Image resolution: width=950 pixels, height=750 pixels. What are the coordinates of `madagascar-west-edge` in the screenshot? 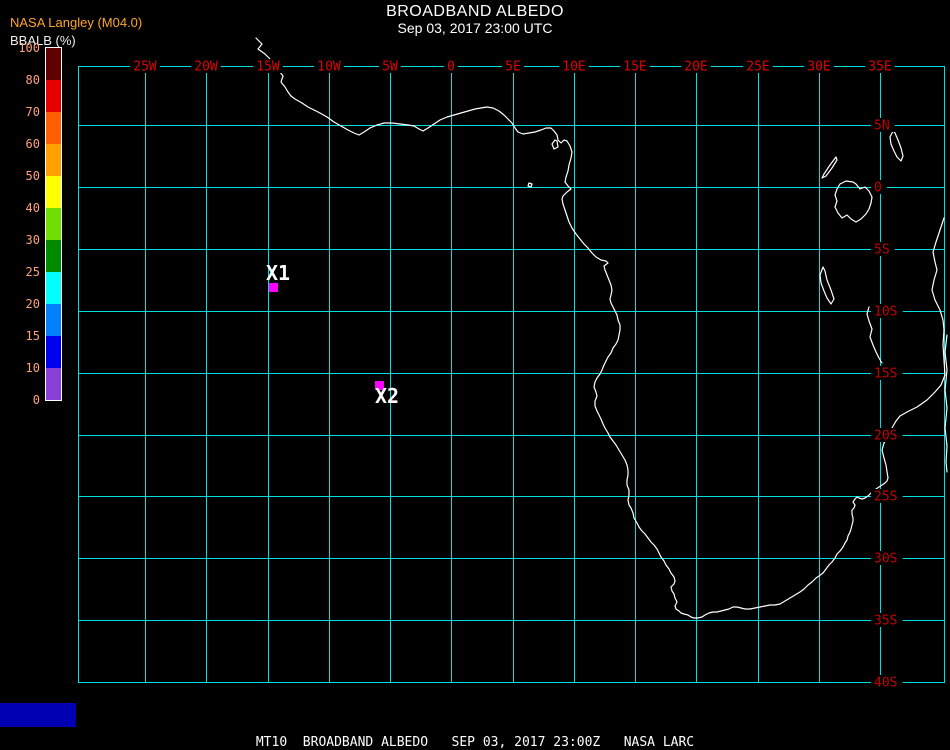 It's located at (946, 403).